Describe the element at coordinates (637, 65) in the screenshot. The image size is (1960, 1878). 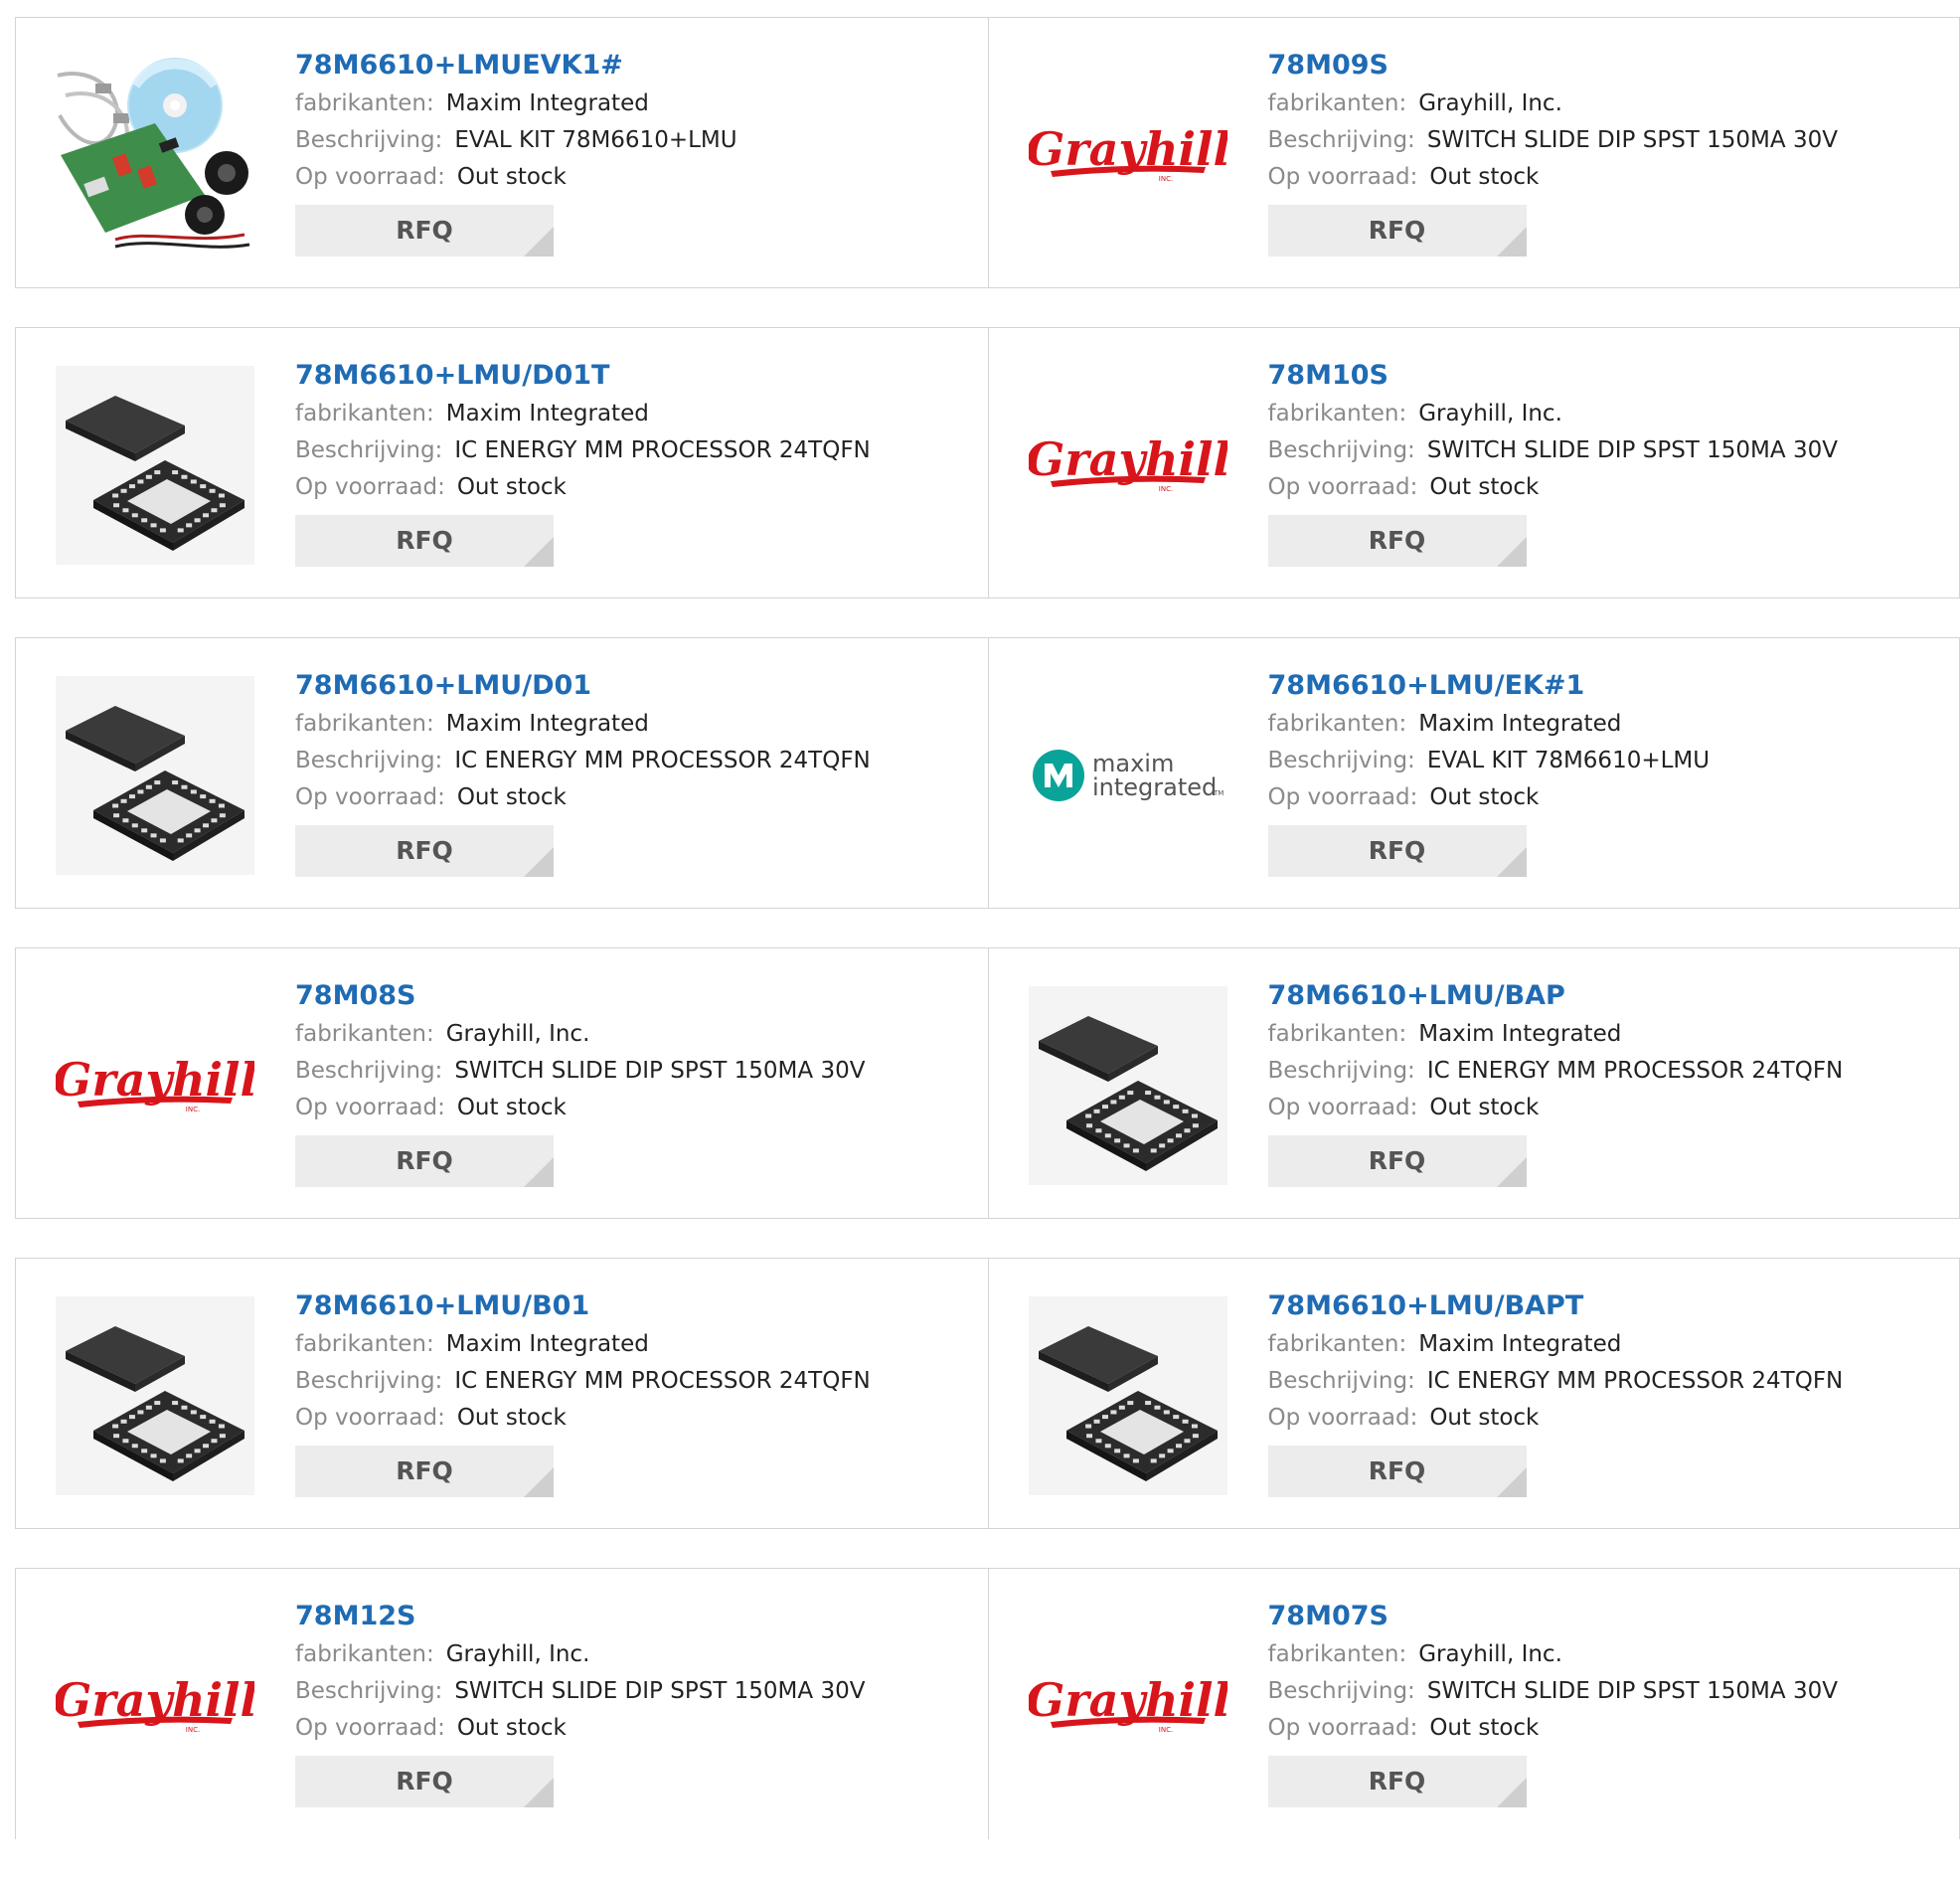
I see `part-number-link: 78M6610+LMUEVK1#` at that location.